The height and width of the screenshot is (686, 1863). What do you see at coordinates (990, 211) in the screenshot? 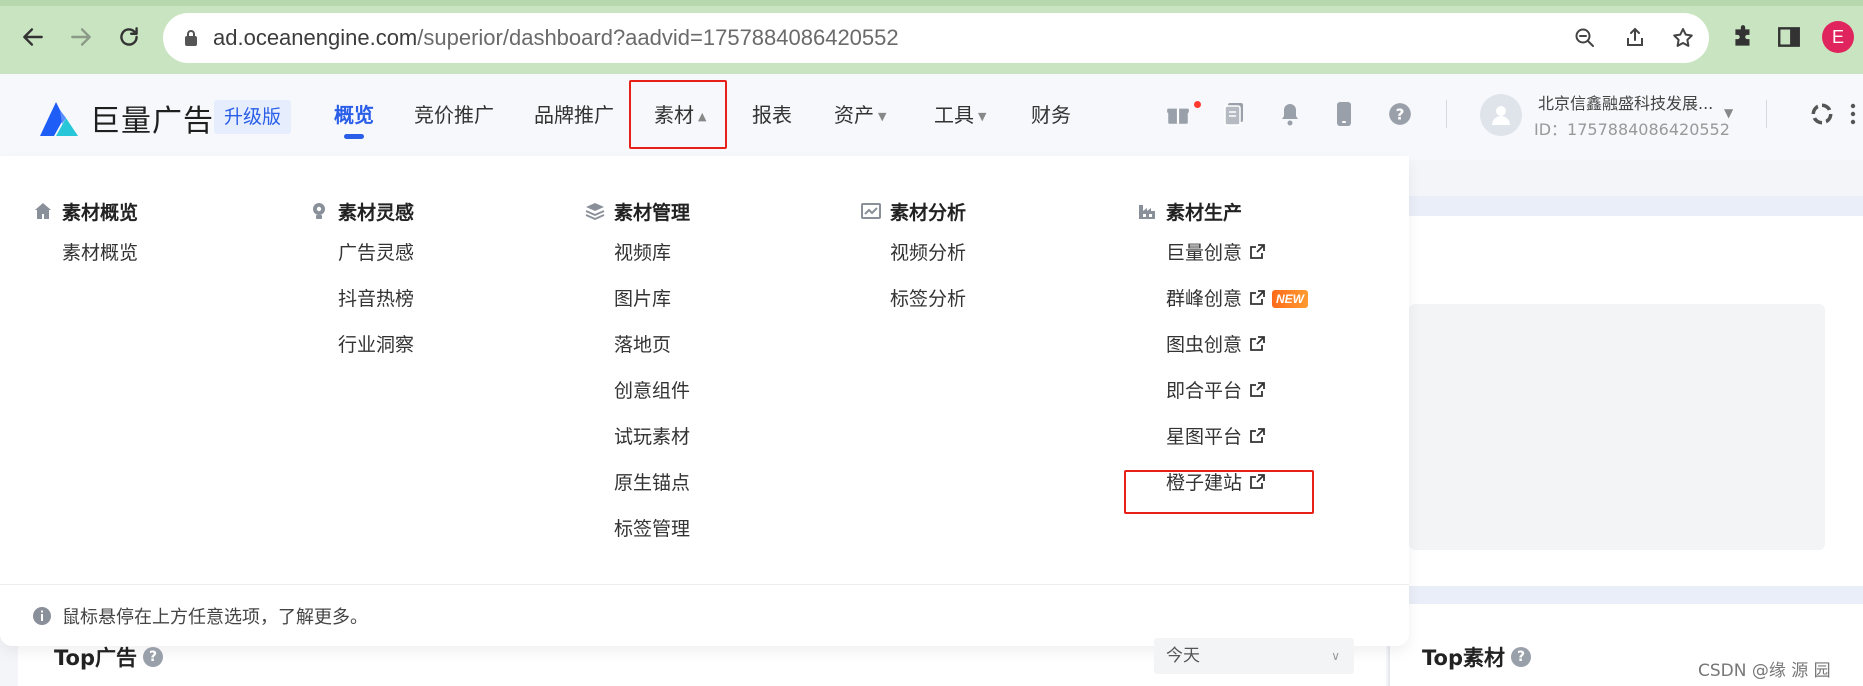
I see `column-header: 素材分析` at bounding box center [990, 211].